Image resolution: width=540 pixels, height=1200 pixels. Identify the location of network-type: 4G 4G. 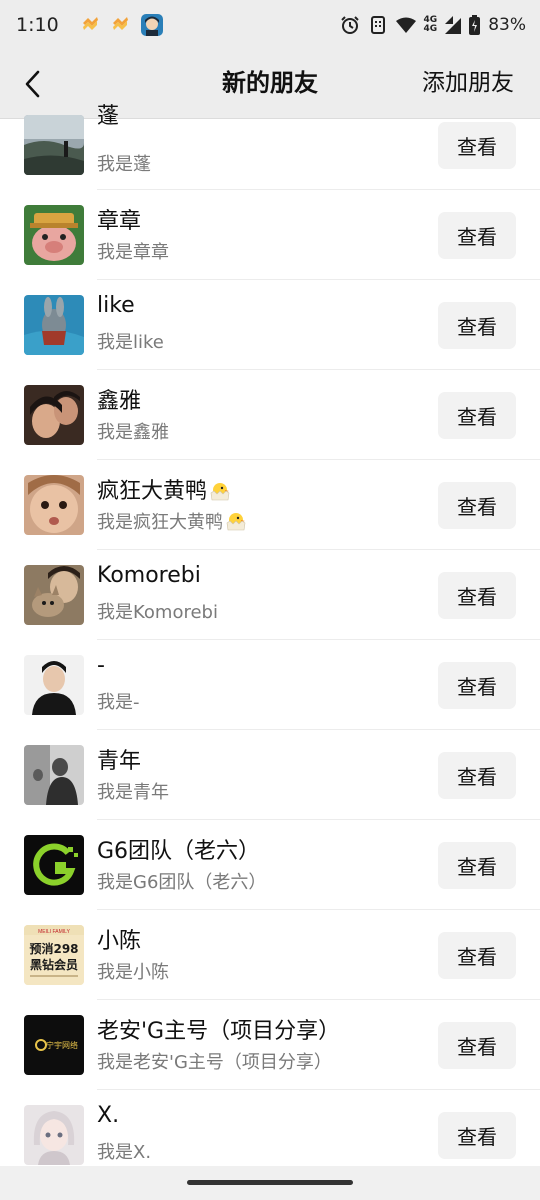
(430, 24).